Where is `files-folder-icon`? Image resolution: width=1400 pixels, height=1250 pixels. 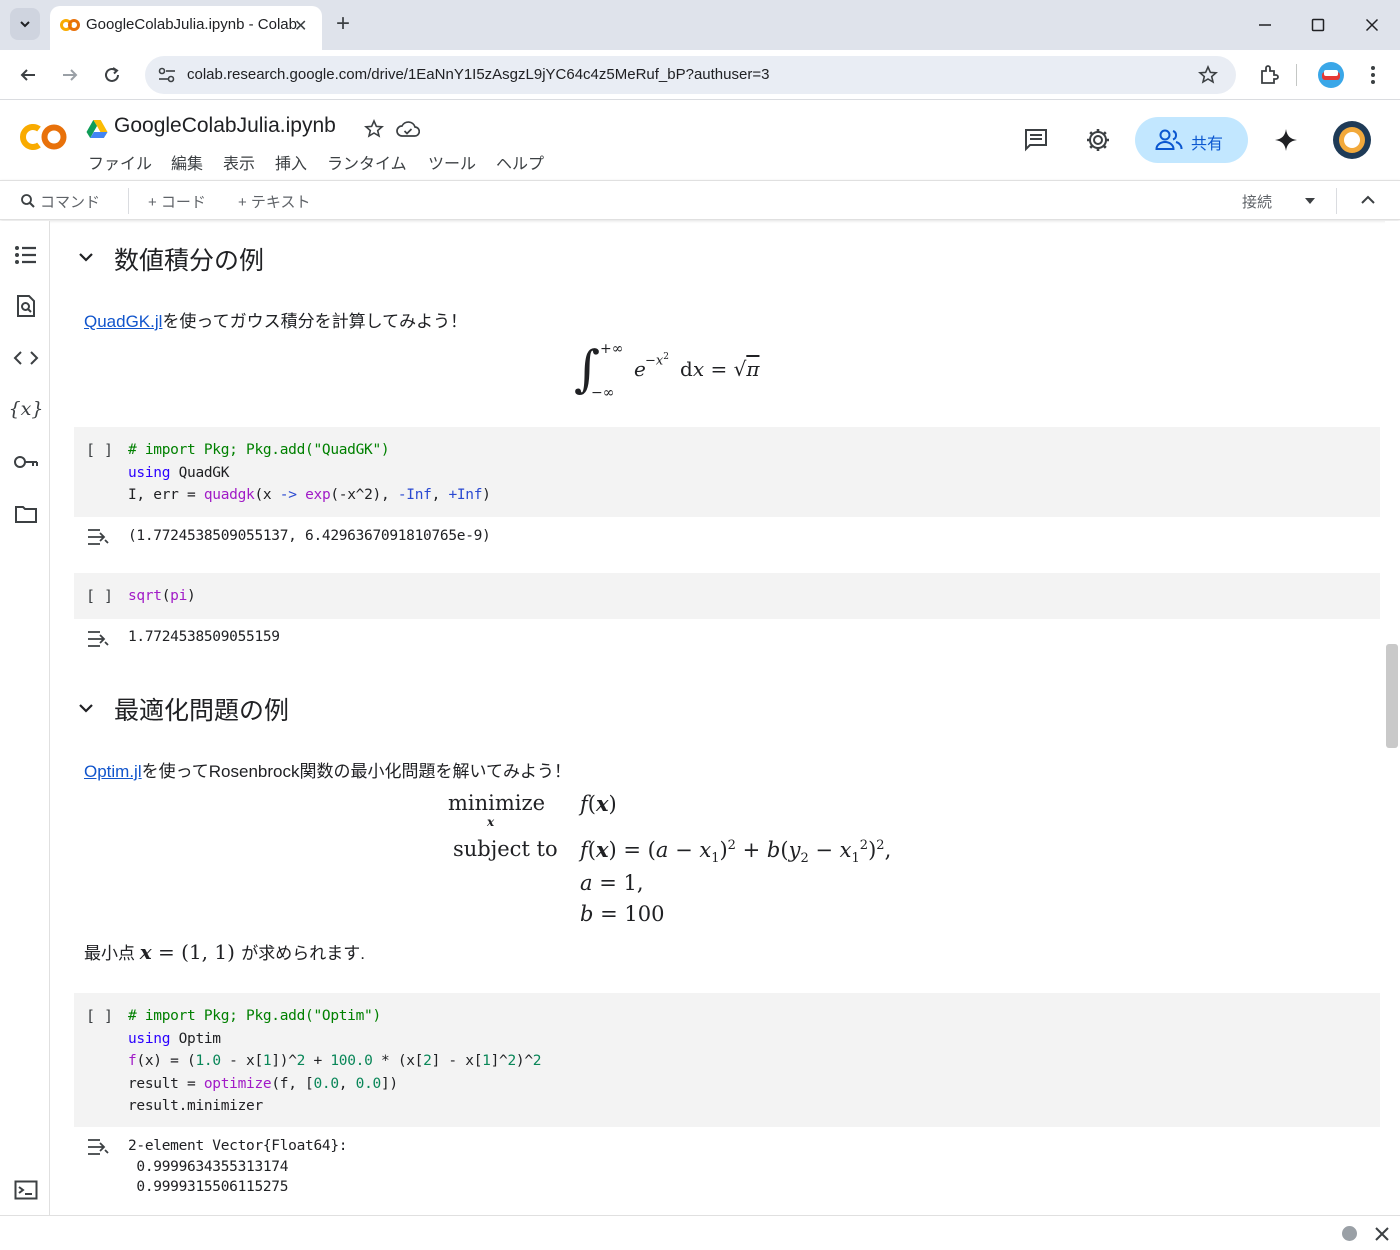
files-folder-icon is located at coordinates (26, 514).